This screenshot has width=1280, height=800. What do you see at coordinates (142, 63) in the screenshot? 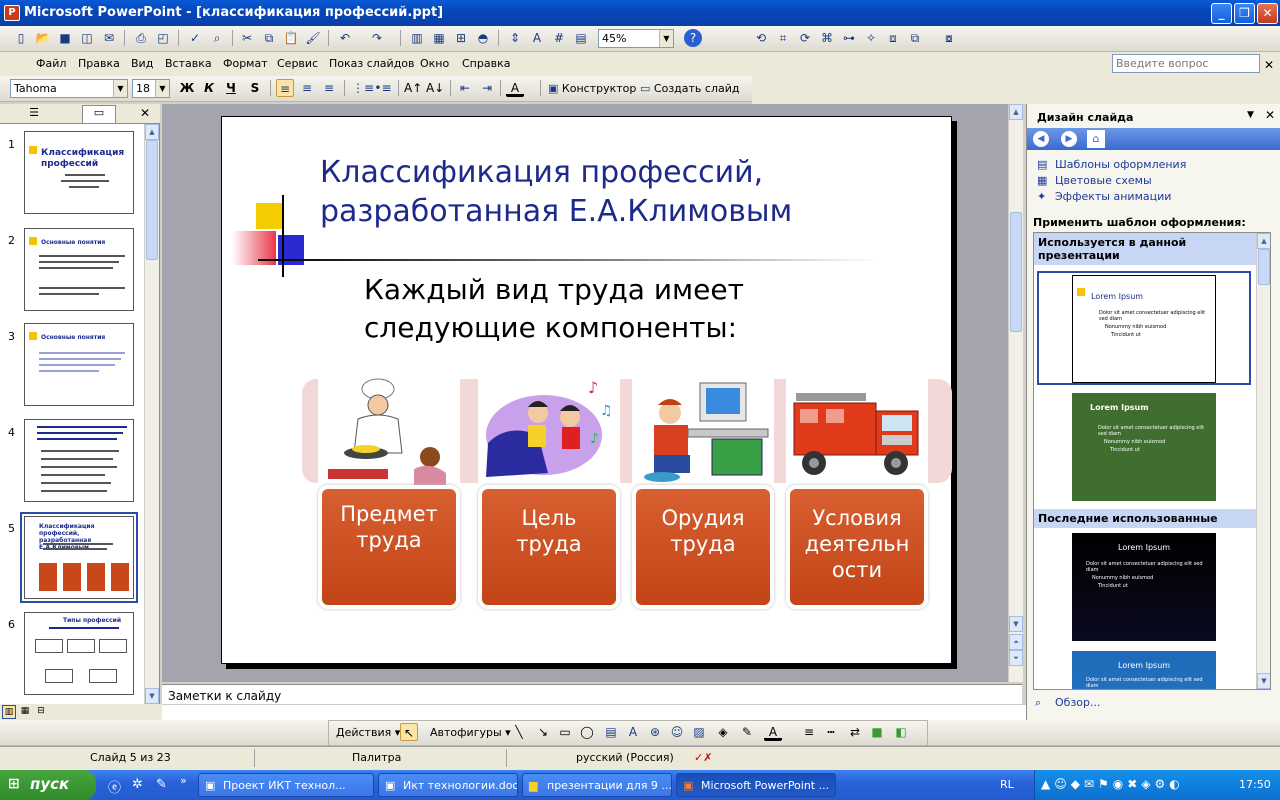
I see `menu-view: Вид` at bounding box center [142, 63].